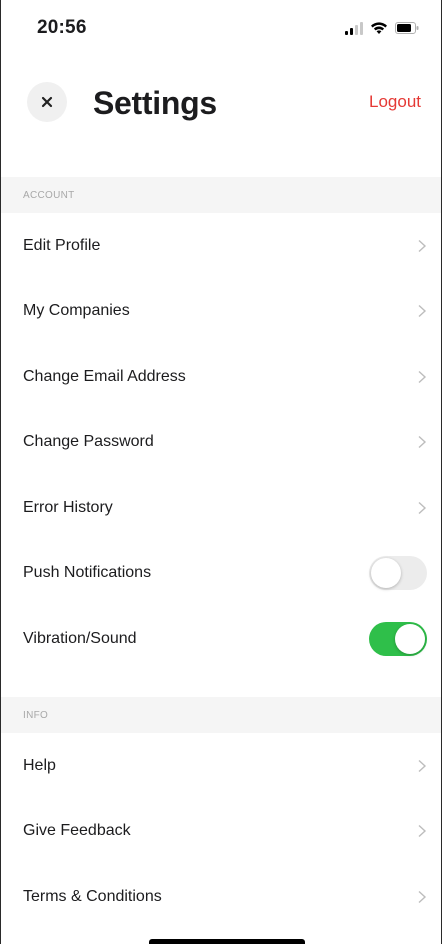  What do you see at coordinates (62, 245) in the screenshot?
I see `row-label: Edit Profile` at bounding box center [62, 245].